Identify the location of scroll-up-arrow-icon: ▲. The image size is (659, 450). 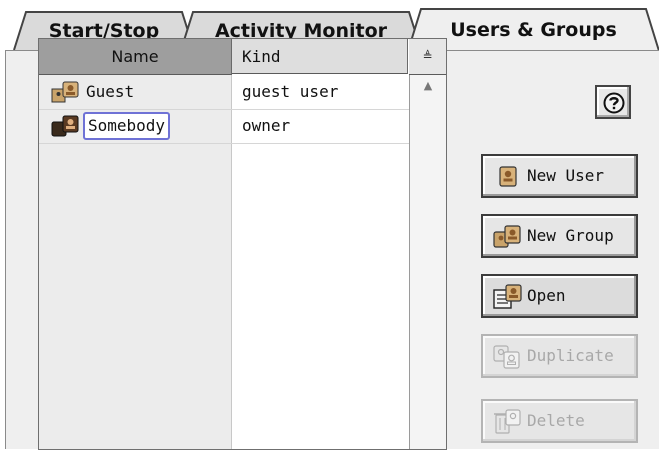
(428, 86).